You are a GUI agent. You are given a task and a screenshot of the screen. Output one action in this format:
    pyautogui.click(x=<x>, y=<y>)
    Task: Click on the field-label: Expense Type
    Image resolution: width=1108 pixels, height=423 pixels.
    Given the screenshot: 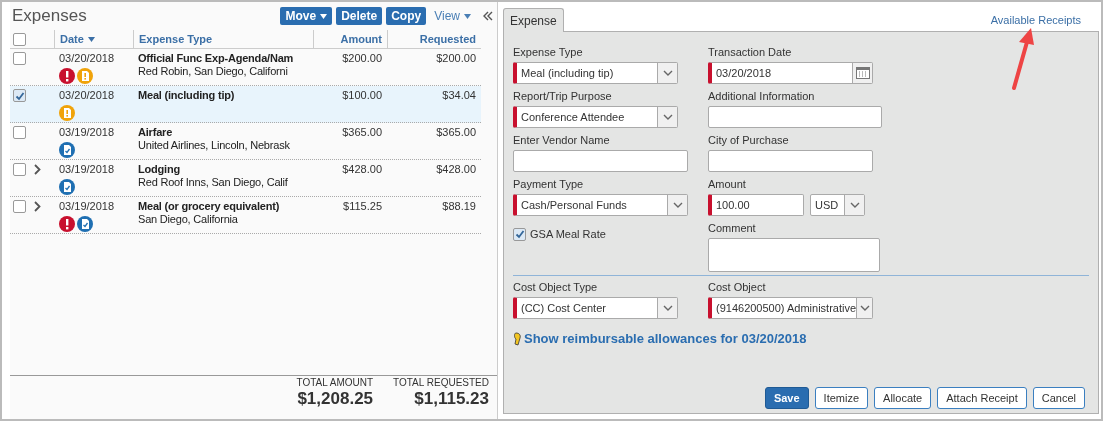 What is the action you would take?
    pyautogui.click(x=548, y=52)
    